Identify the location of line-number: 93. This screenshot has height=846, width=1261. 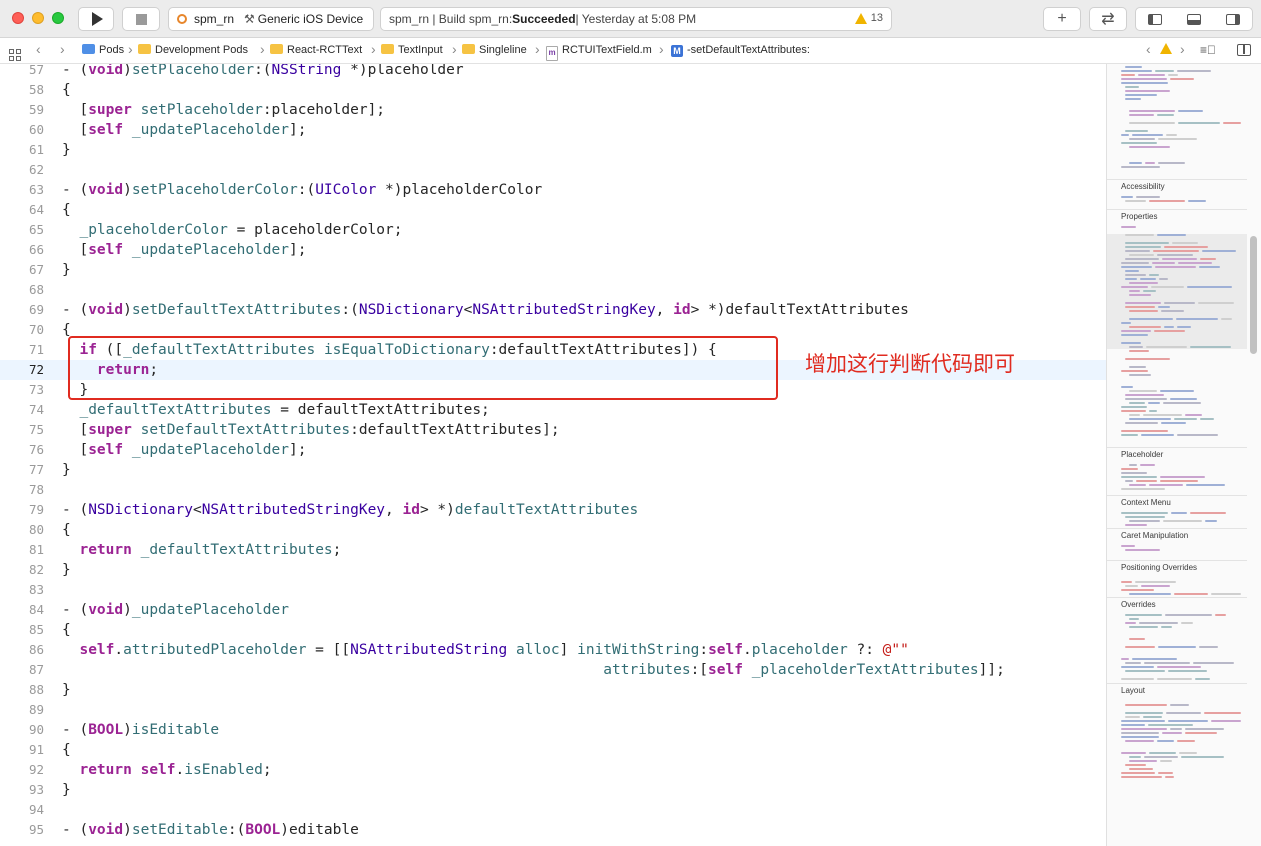
(22, 790).